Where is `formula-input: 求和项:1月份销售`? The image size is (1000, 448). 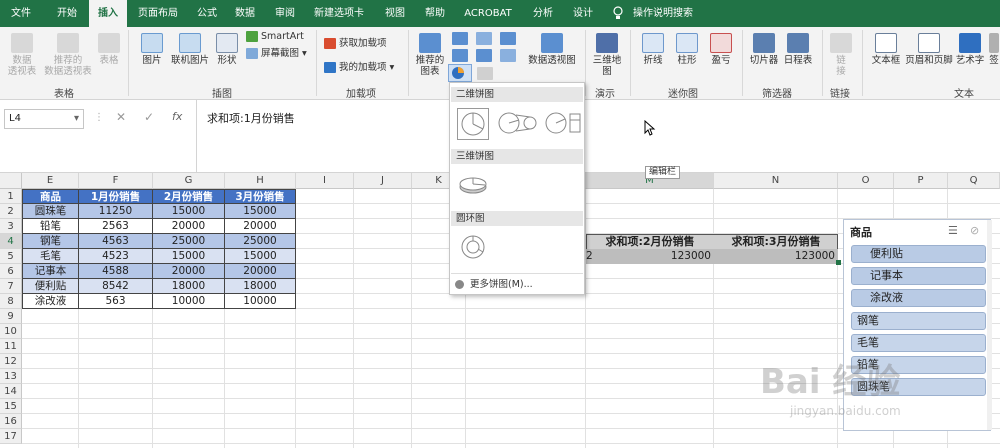
formula-input: 求和项:1月份销售 is located at coordinates (598, 136).